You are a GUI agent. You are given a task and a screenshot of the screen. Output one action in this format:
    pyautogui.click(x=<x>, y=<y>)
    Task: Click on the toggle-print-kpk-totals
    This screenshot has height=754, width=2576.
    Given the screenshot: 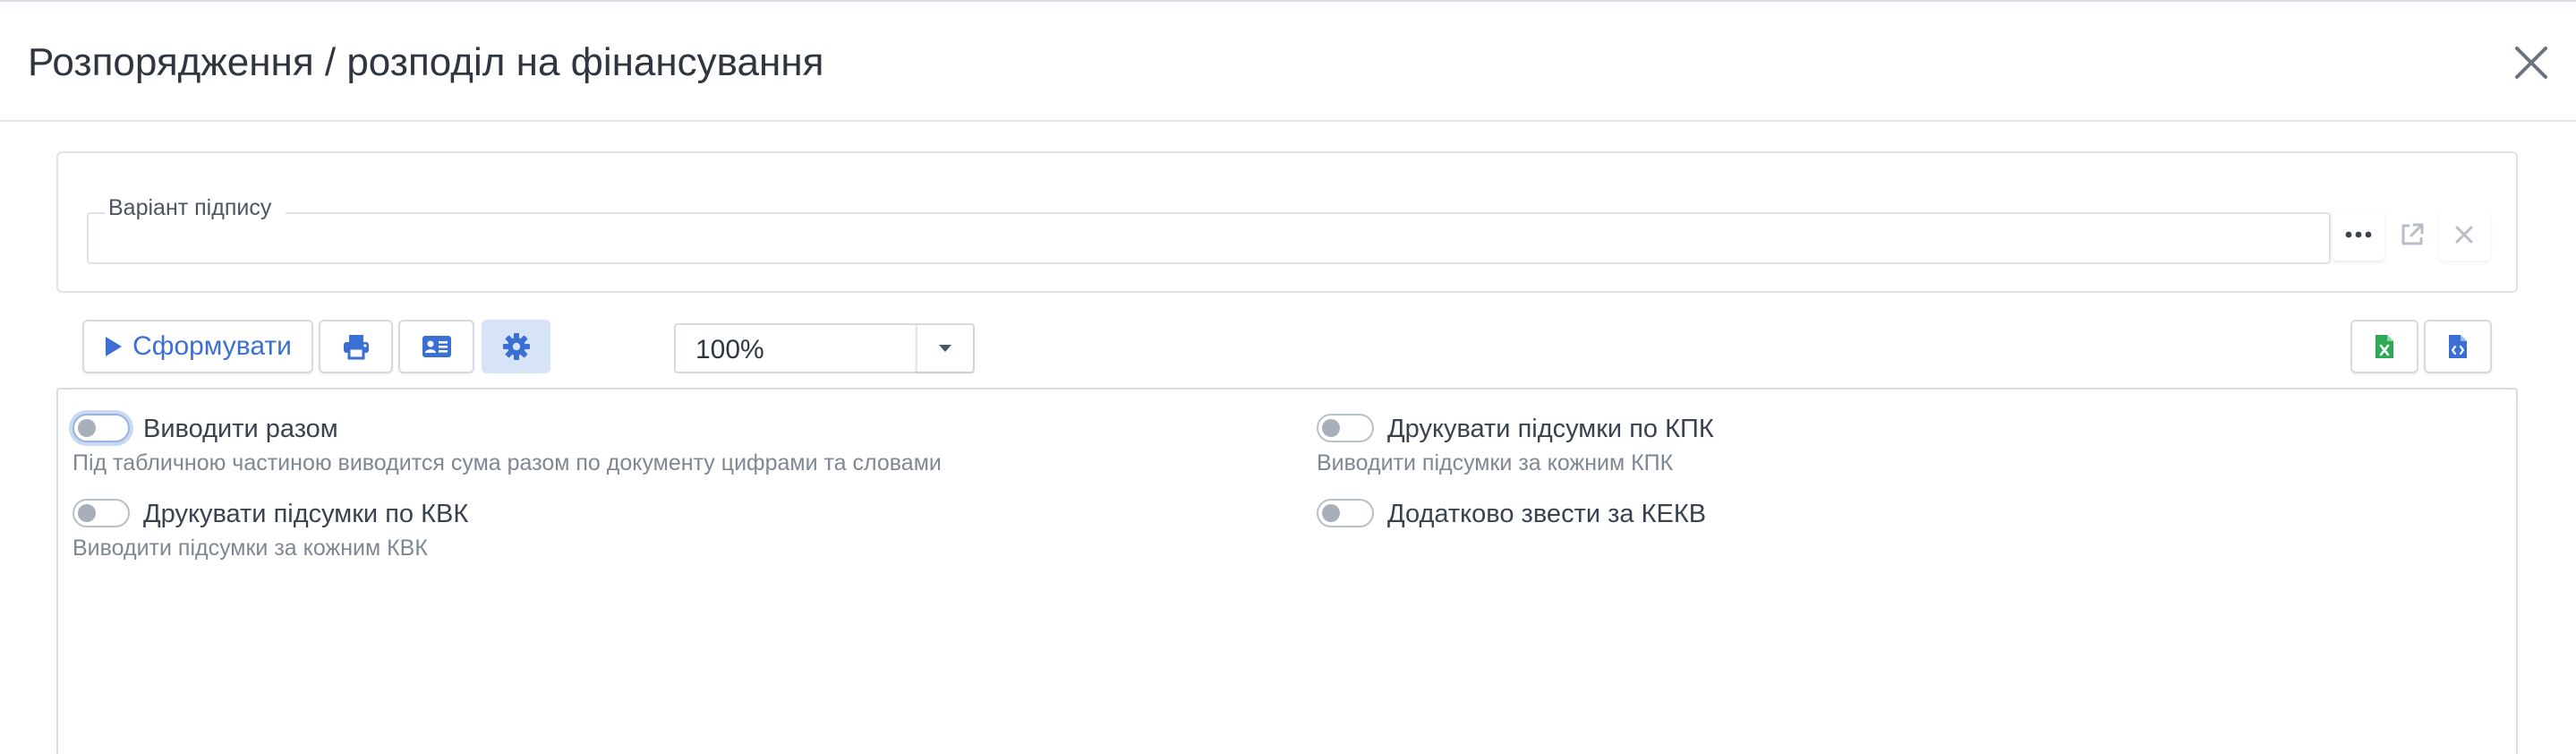 What is the action you would take?
    pyautogui.click(x=1345, y=428)
    